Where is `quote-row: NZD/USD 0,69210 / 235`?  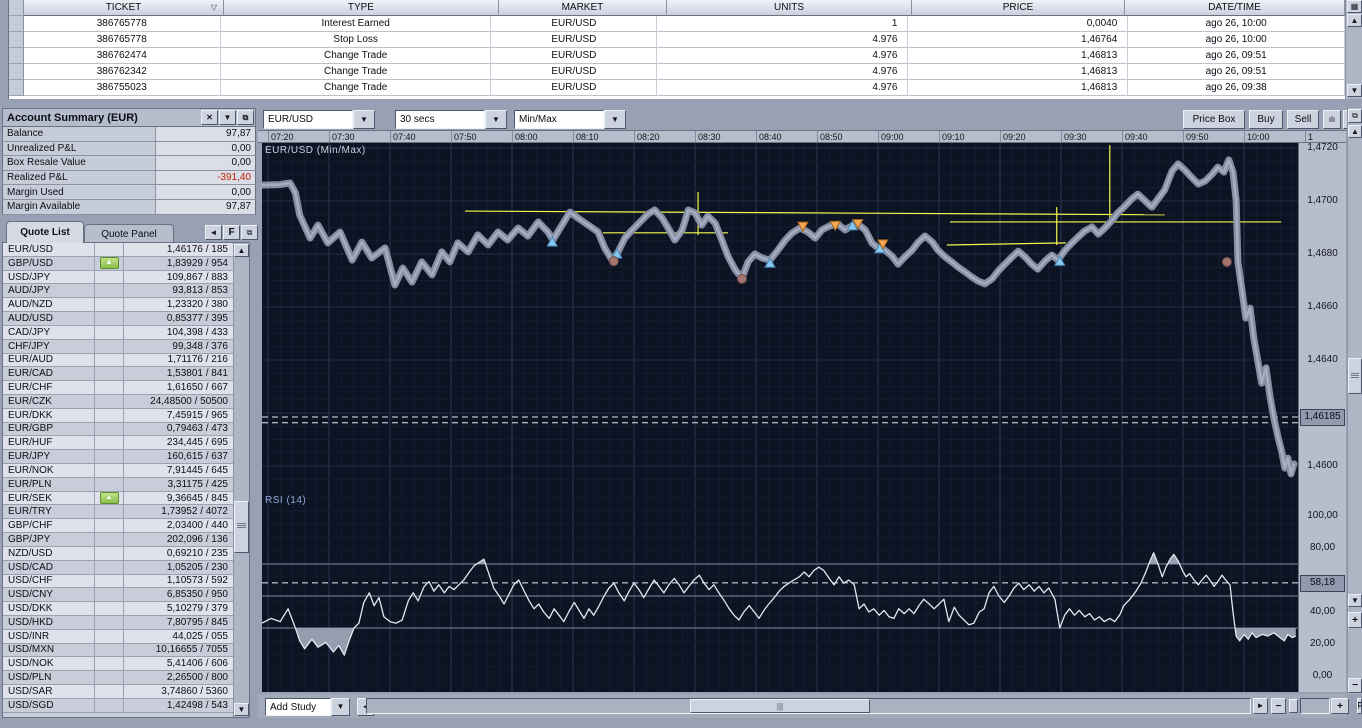 quote-row: NZD/USD 0,69210 / 235 is located at coordinates (118, 553).